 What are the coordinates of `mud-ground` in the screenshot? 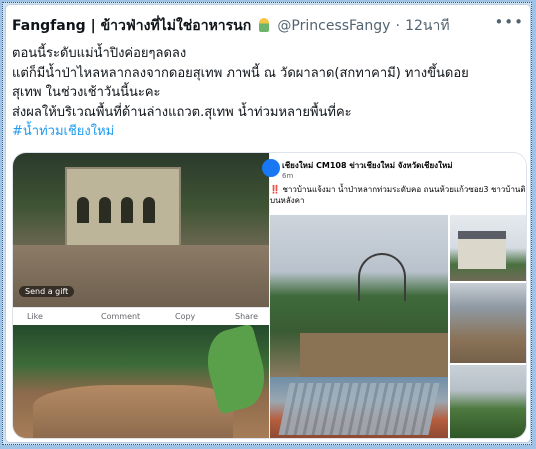 It's located at (141, 276).